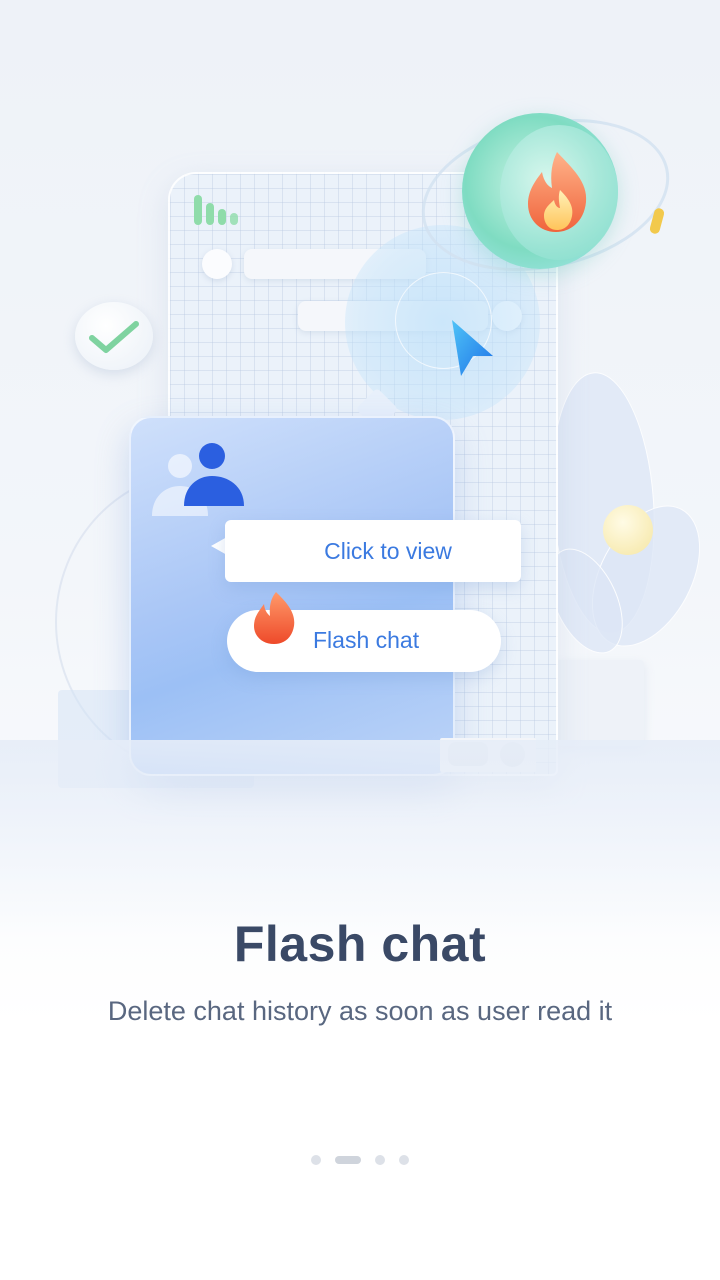 The width and height of the screenshot is (720, 1280). I want to click on page-indicator, so click(360, 1160).